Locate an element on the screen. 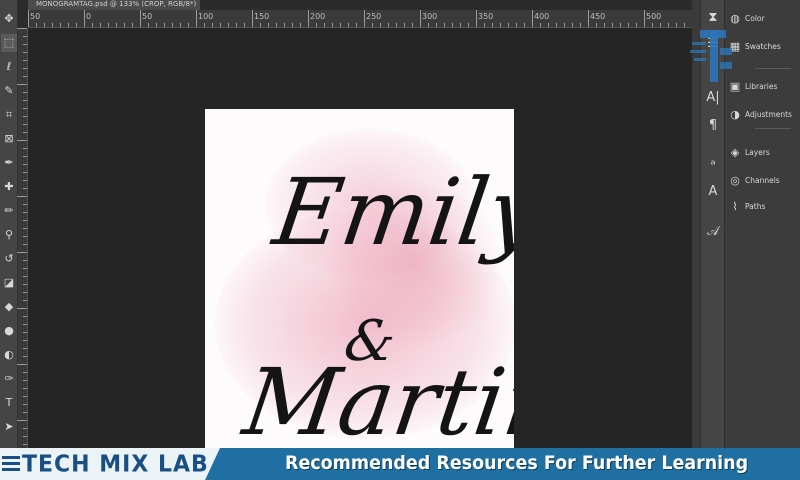 The width and height of the screenshot is (800, 480). panel-label: Color is located at coordinates (755, 18).